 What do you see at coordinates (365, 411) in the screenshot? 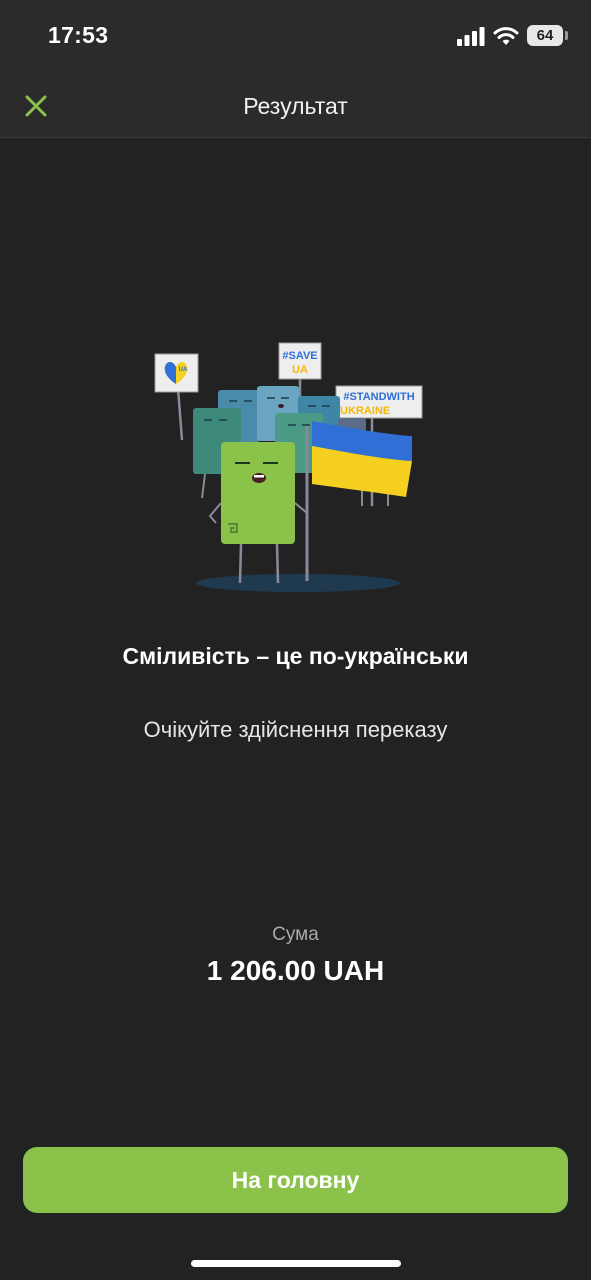
I see `stand-sign-line2: UKRAINE` at bounding box center [365, 411].